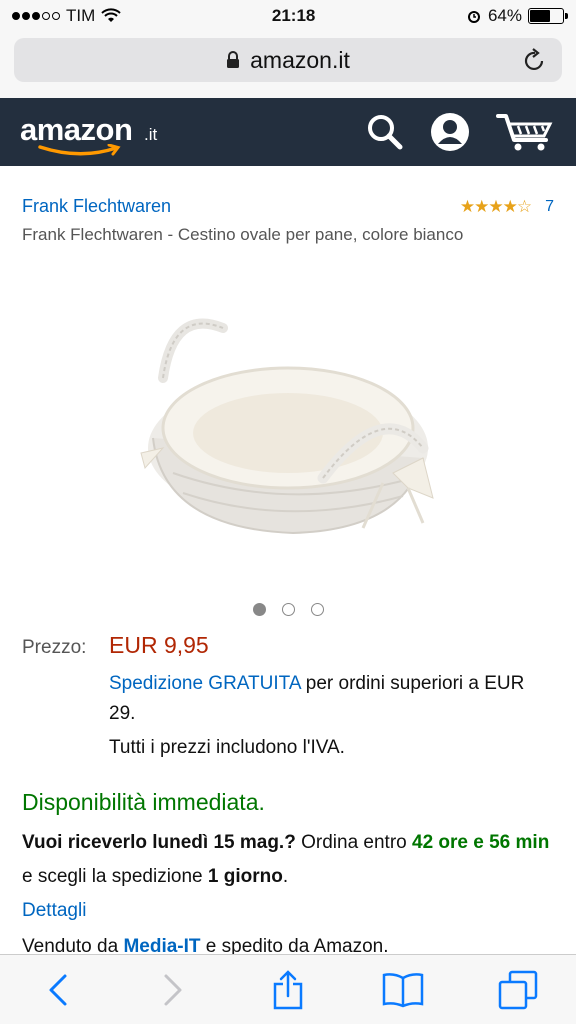 The height and width of the screenshot is (1024, 576). I want to click on carrier-name: TIM, so click(81, 15).